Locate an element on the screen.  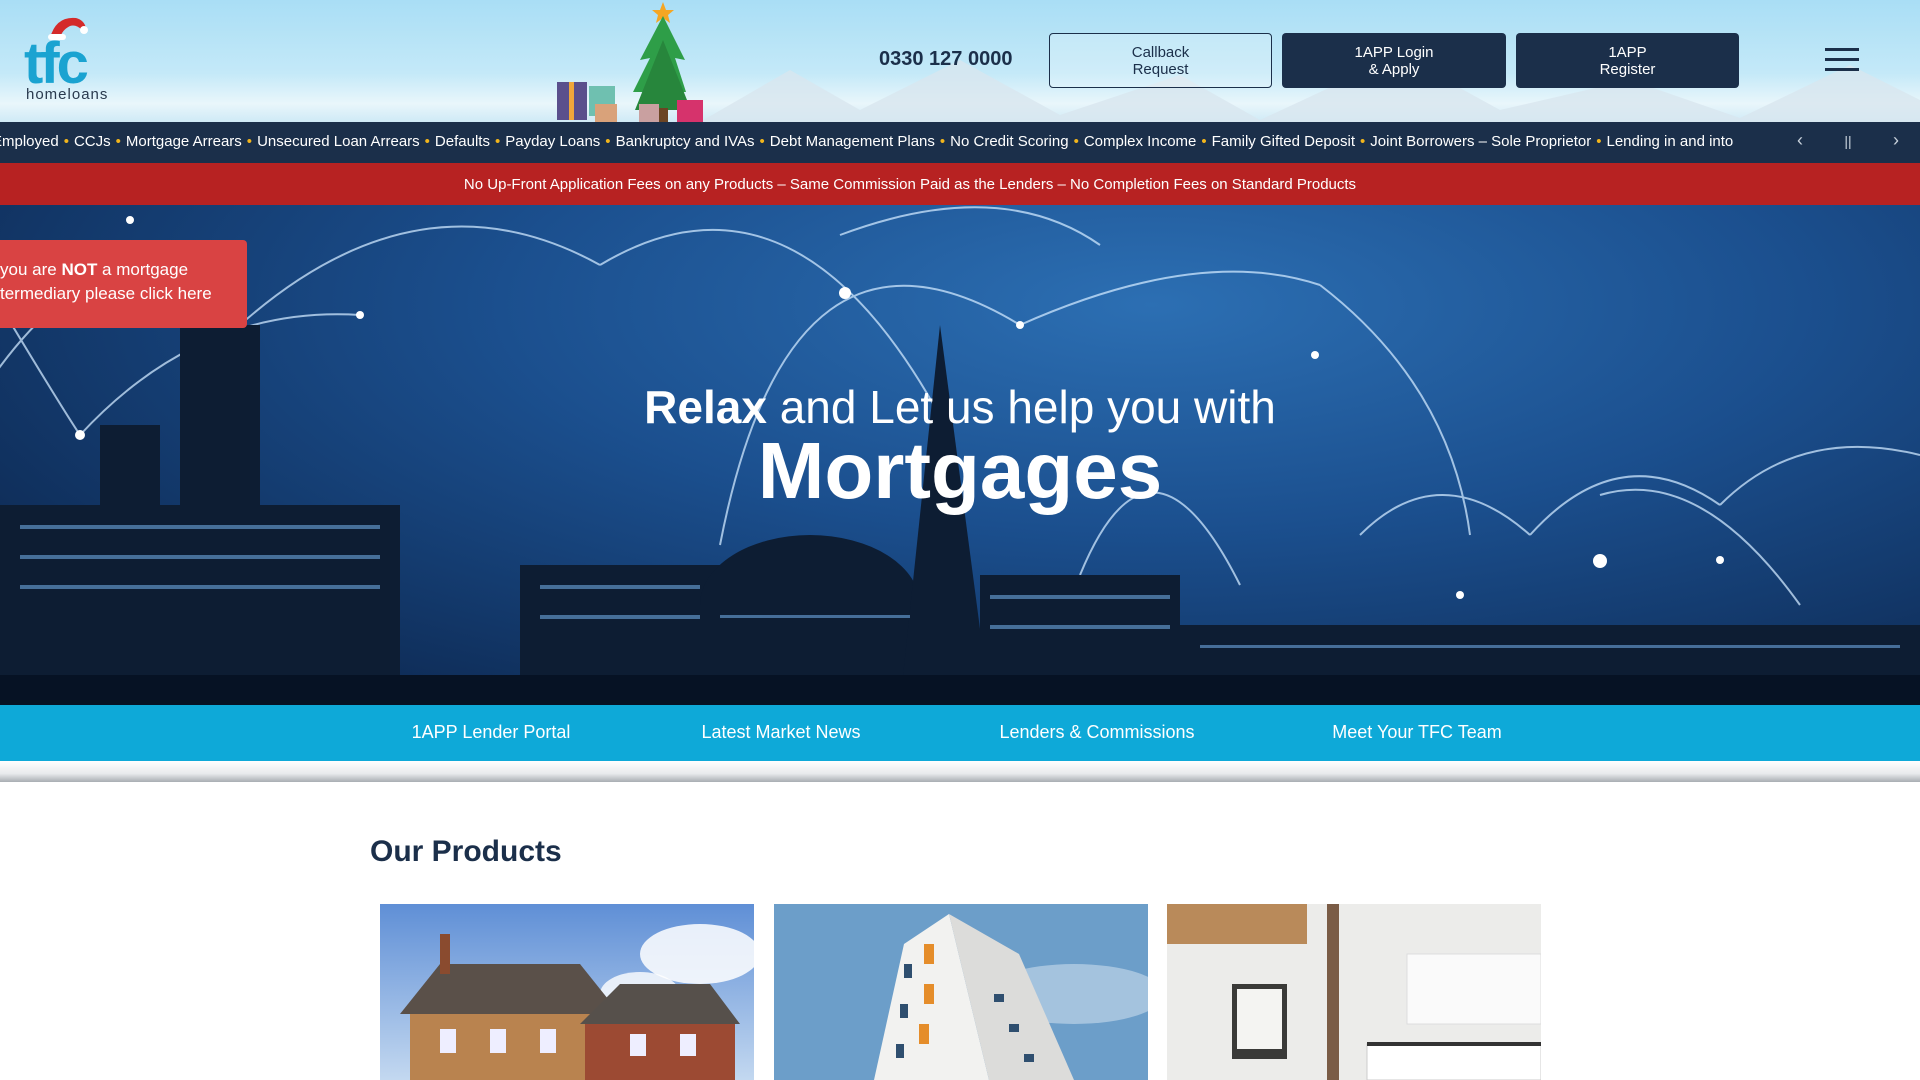
modern-kitchen-photo is located at coordinates (1354, 992).